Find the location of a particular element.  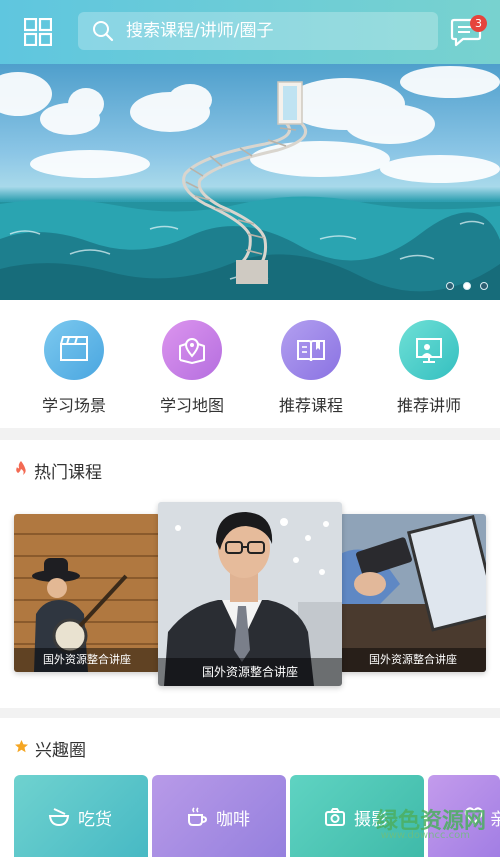

entry-label: 学习场景 is located at coordinates (73, 405).